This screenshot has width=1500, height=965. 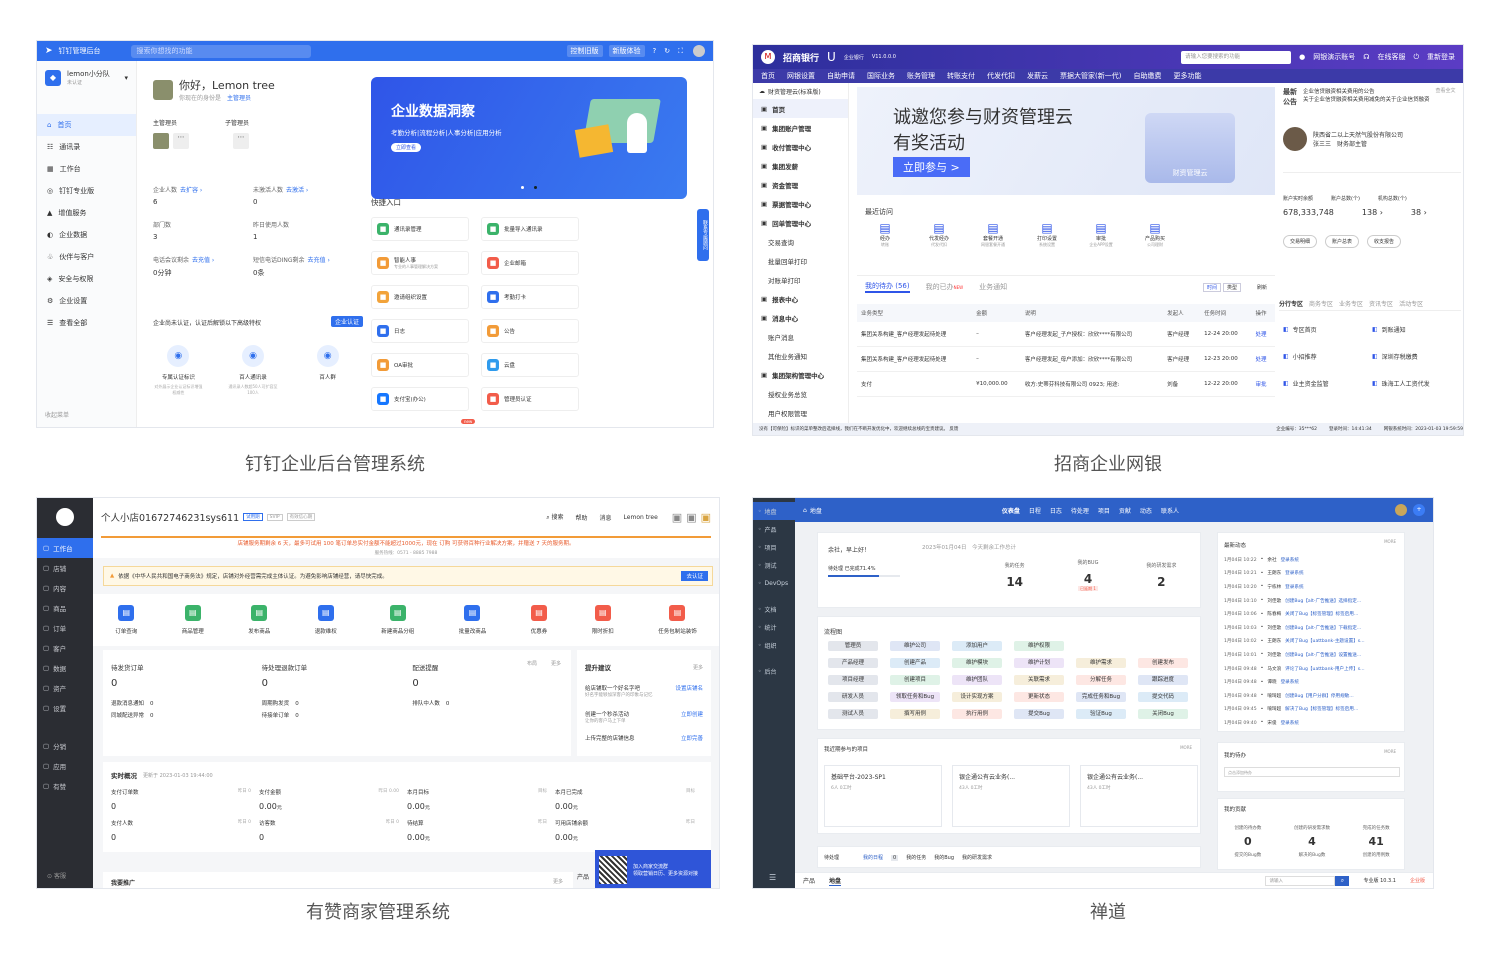 What do you see at coordinates (1416, 356) in the screenshot?
I see `zone-item: ◧ 深圳存税缴费` at bounding box center [1416, 356].